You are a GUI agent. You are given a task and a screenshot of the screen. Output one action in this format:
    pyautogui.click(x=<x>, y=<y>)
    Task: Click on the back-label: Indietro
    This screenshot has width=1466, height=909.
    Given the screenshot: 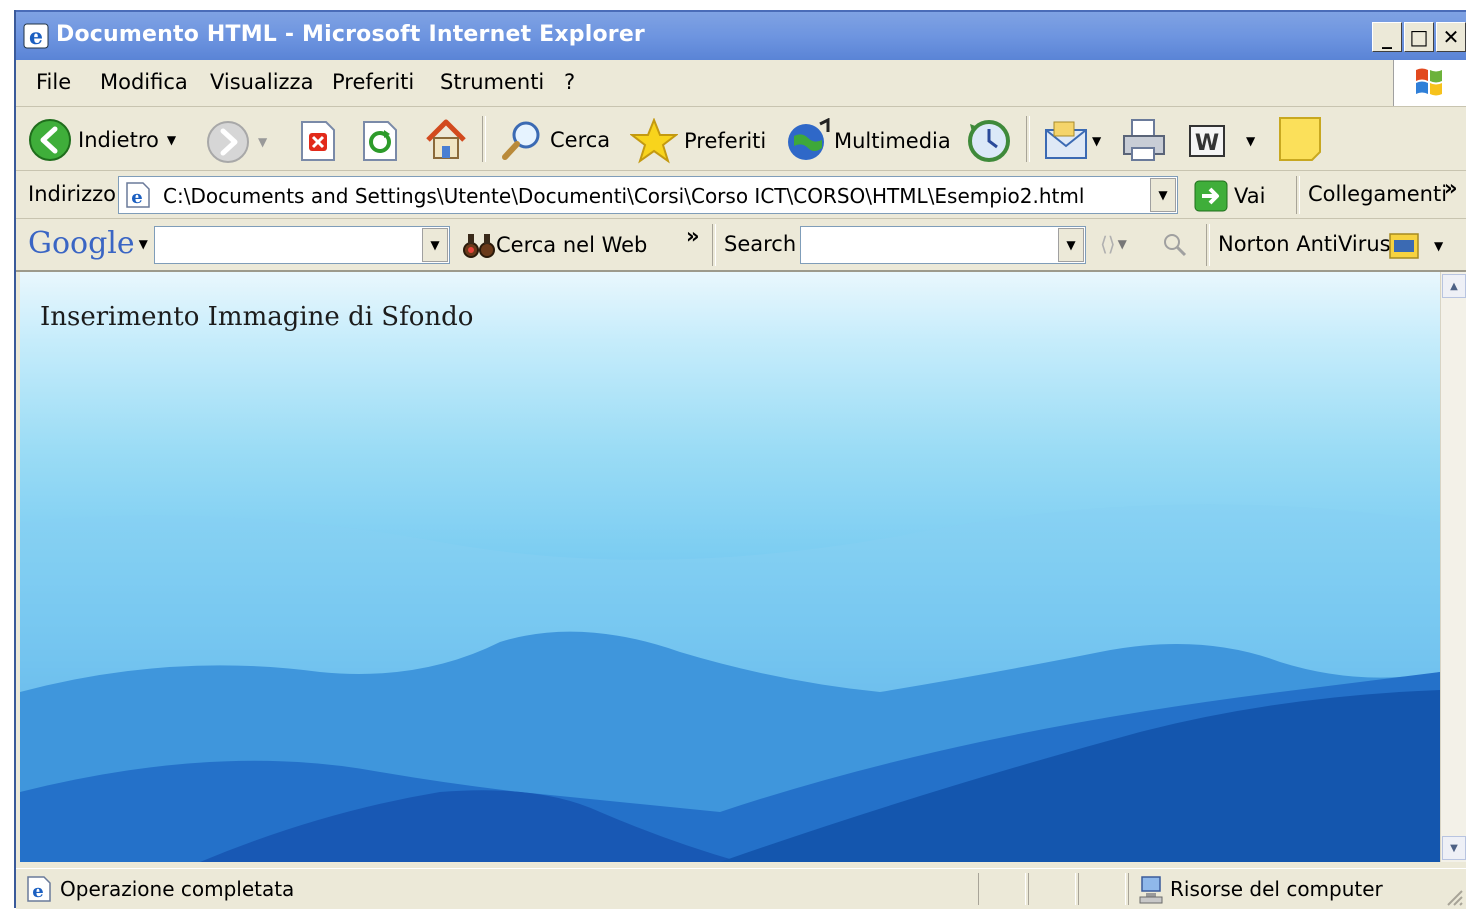 What is the action you would take?
    pyautogui.click(x=118, y=140)
    